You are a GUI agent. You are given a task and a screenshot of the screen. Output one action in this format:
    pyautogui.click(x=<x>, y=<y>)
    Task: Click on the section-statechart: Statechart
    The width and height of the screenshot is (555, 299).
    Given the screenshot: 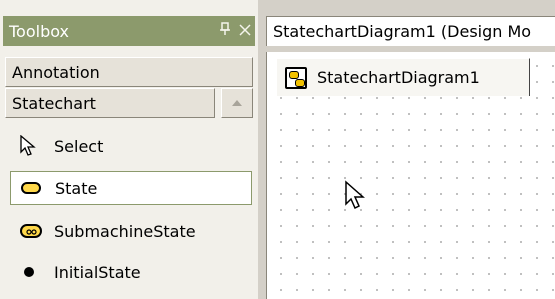 What is the action you would take?
    pyautogui.click(x=110, y=103)
    